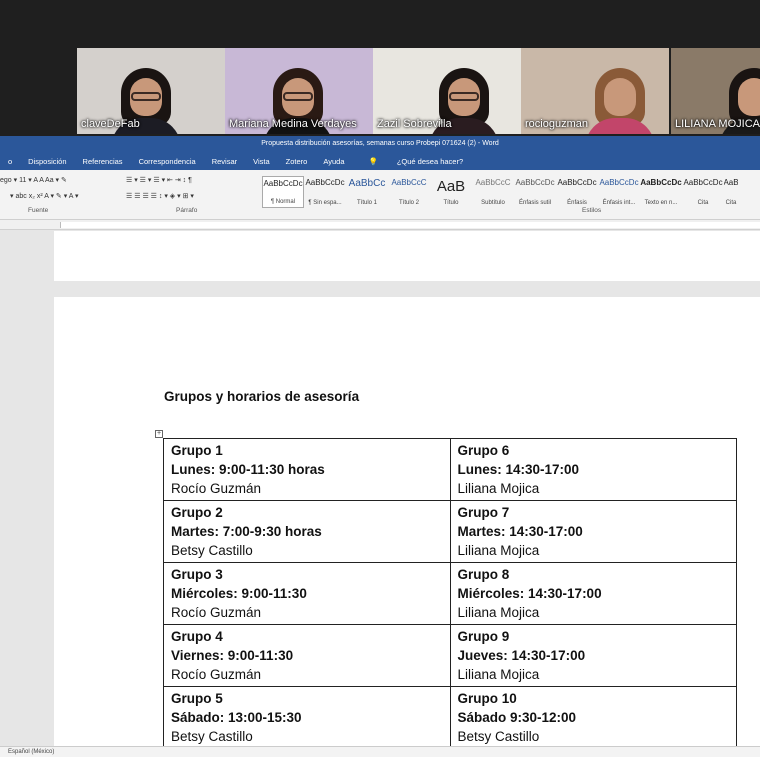  I want to click on style-normal: AaBbCcDc ¶ Normal, so click(283, 192).